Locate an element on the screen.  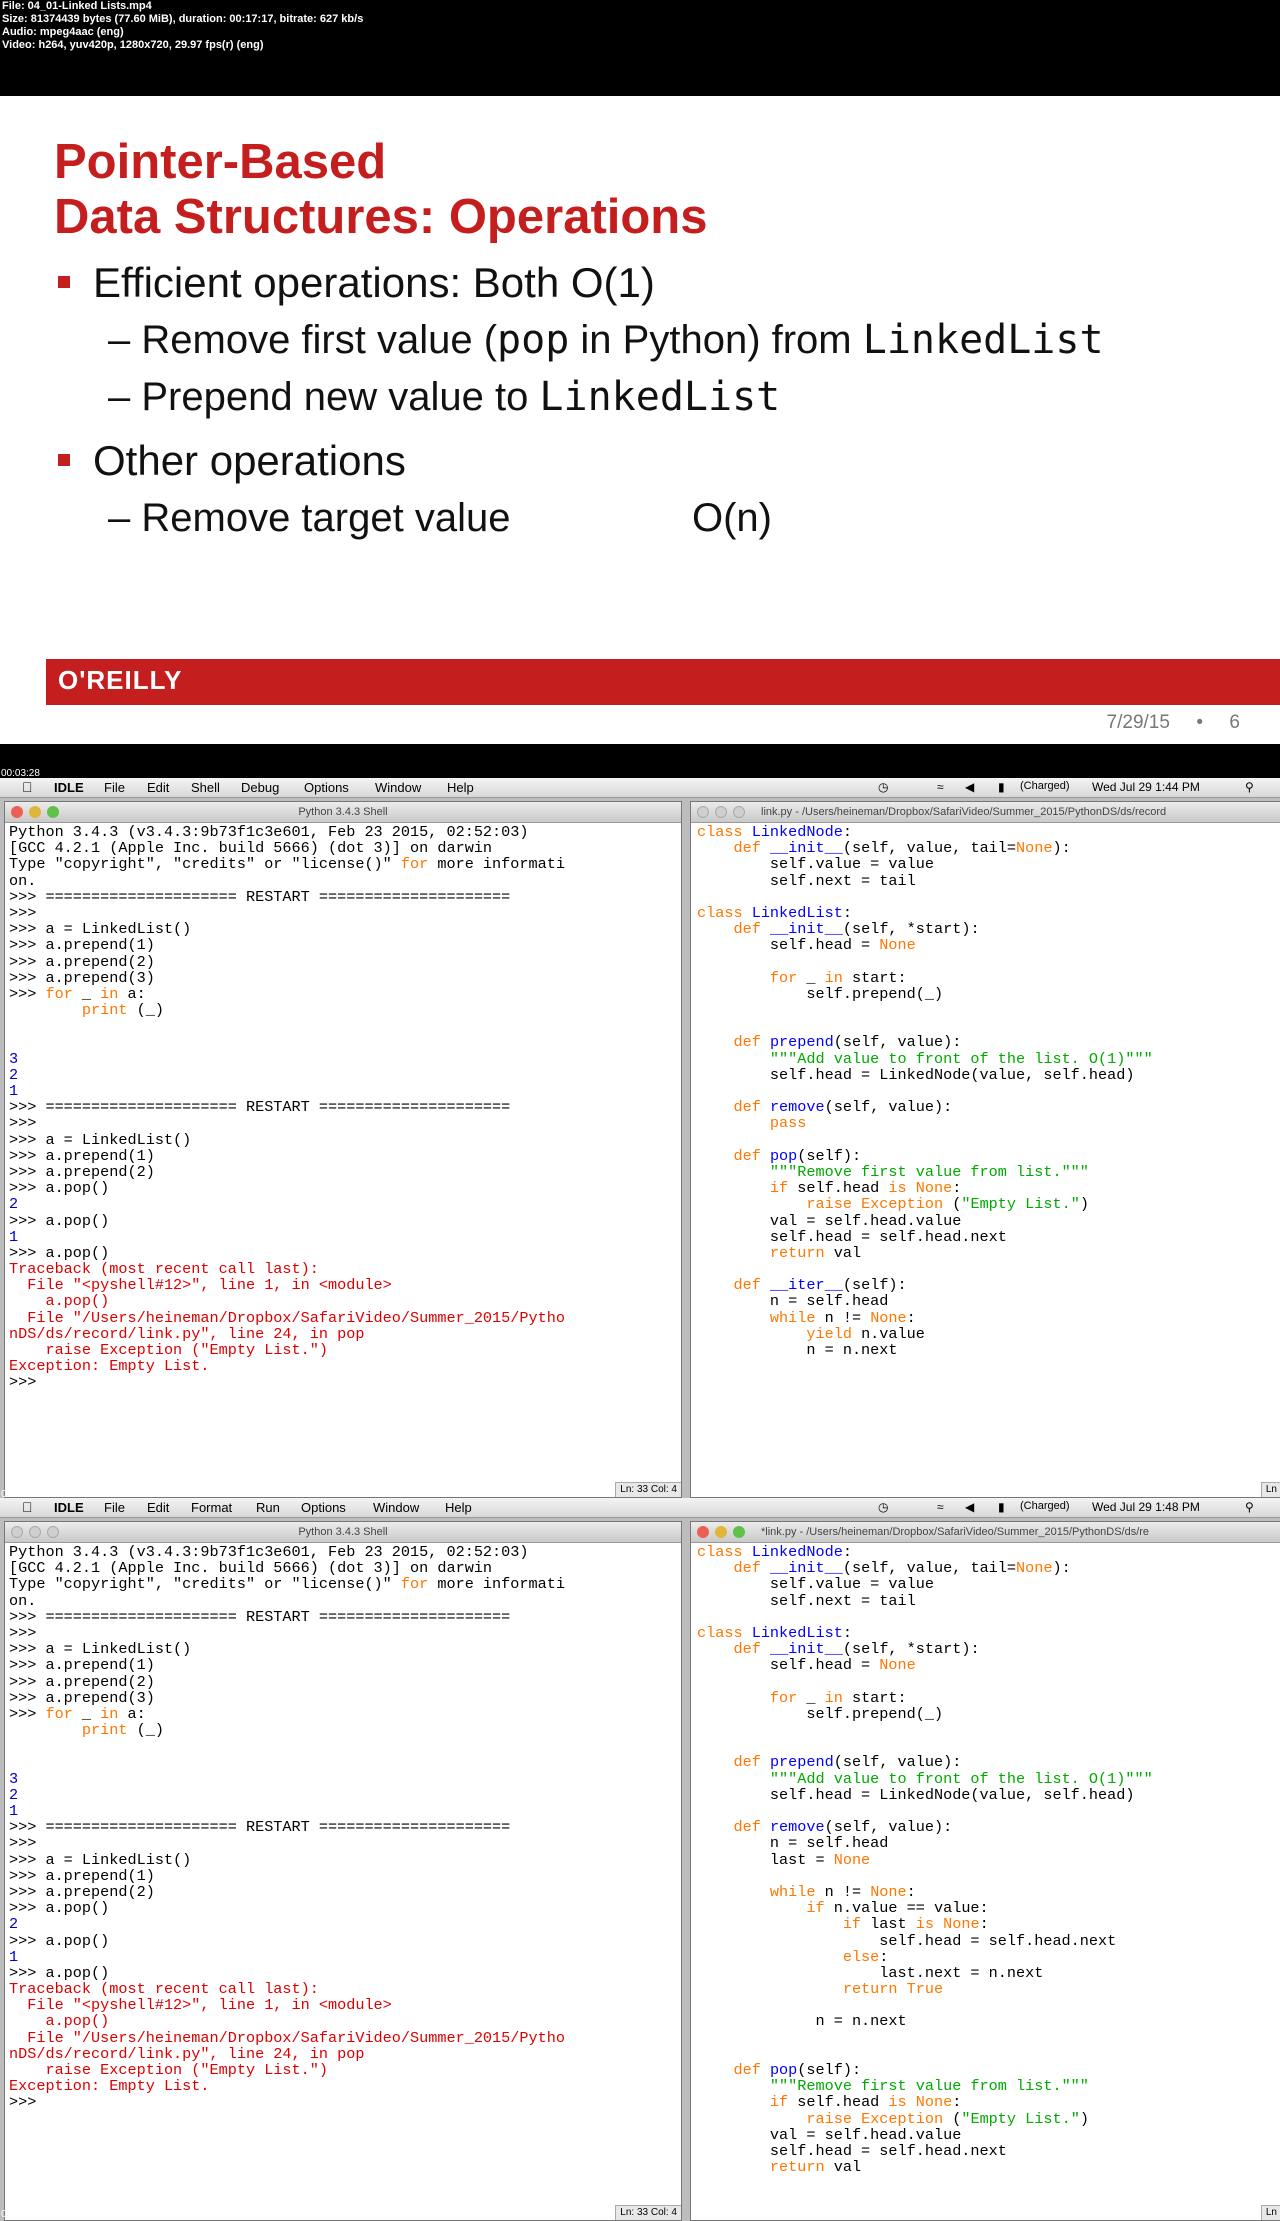
code-line: def remove(self, value): is located at coordinates (843, 1107).